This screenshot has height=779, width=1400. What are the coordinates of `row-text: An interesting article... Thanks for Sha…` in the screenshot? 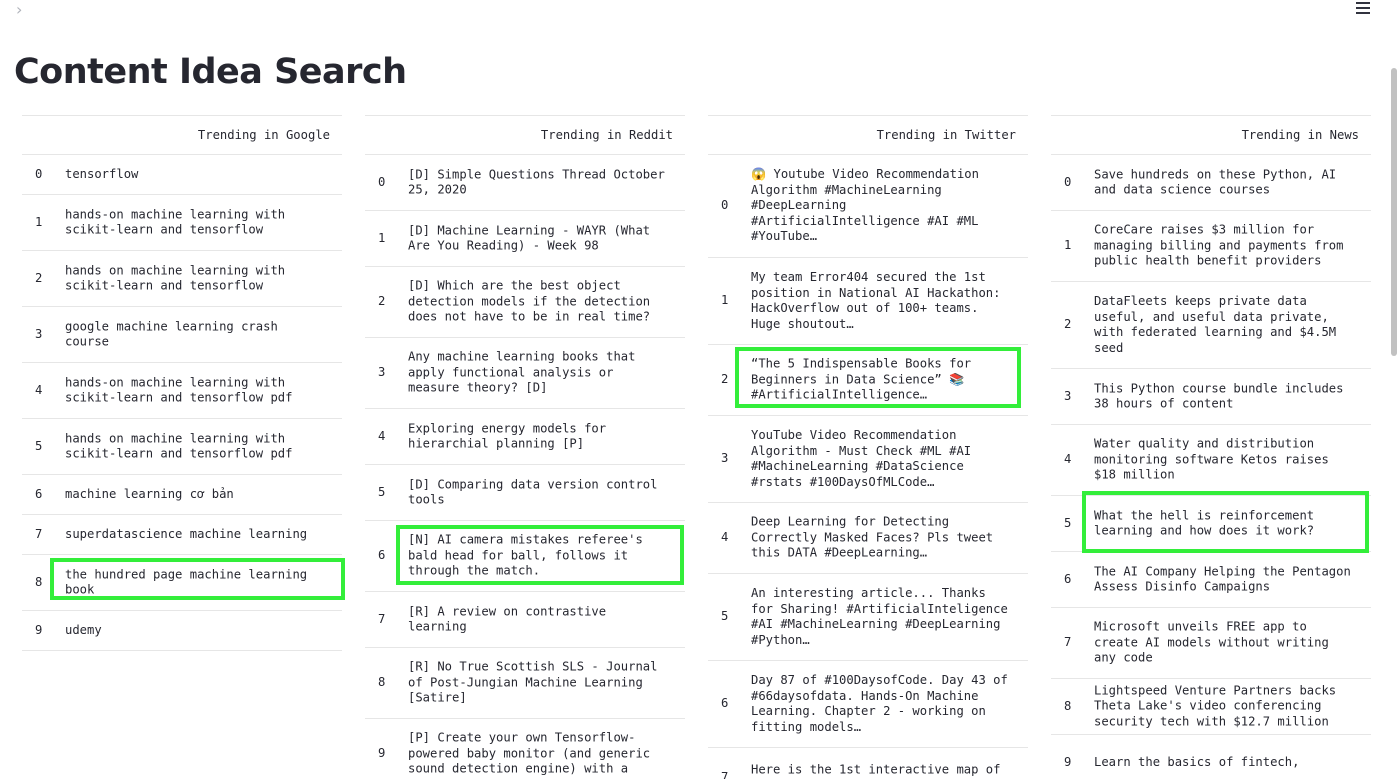 It's located at (879, 616).